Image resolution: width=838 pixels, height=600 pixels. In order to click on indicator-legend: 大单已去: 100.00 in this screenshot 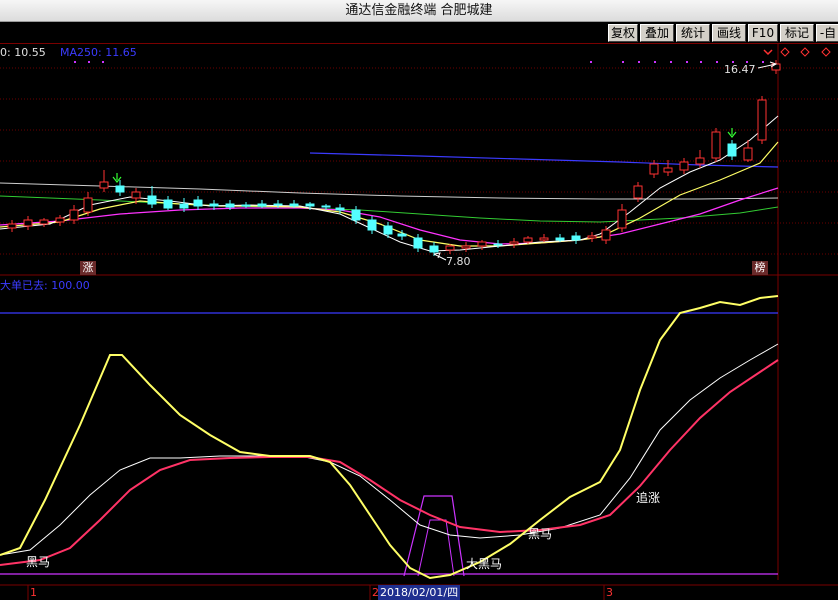, I will do `click(45, 285)`.